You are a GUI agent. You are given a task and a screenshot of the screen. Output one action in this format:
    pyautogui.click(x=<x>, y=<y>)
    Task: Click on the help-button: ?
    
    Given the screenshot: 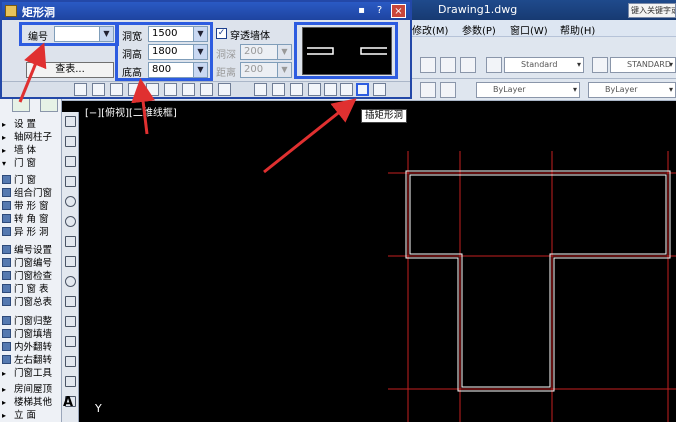 What is the action you would take?
    pyautogui.click(x=379, y=11)
    